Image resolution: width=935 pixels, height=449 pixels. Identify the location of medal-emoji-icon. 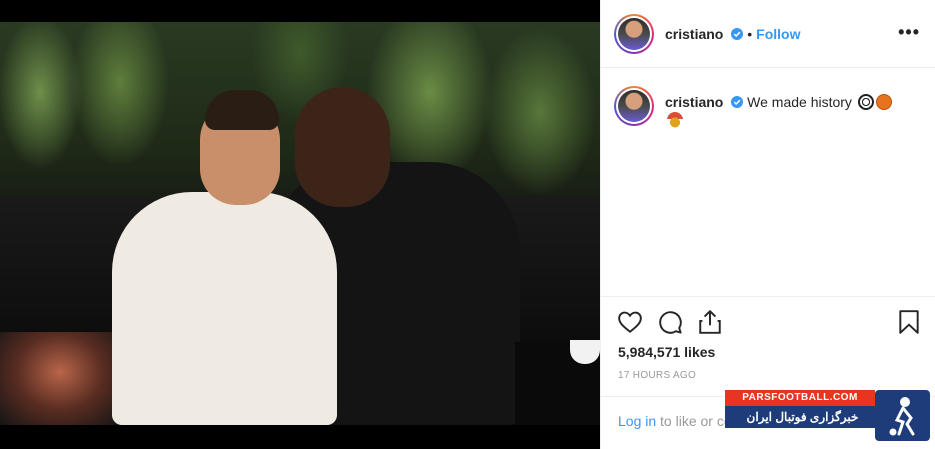
(675, 120).